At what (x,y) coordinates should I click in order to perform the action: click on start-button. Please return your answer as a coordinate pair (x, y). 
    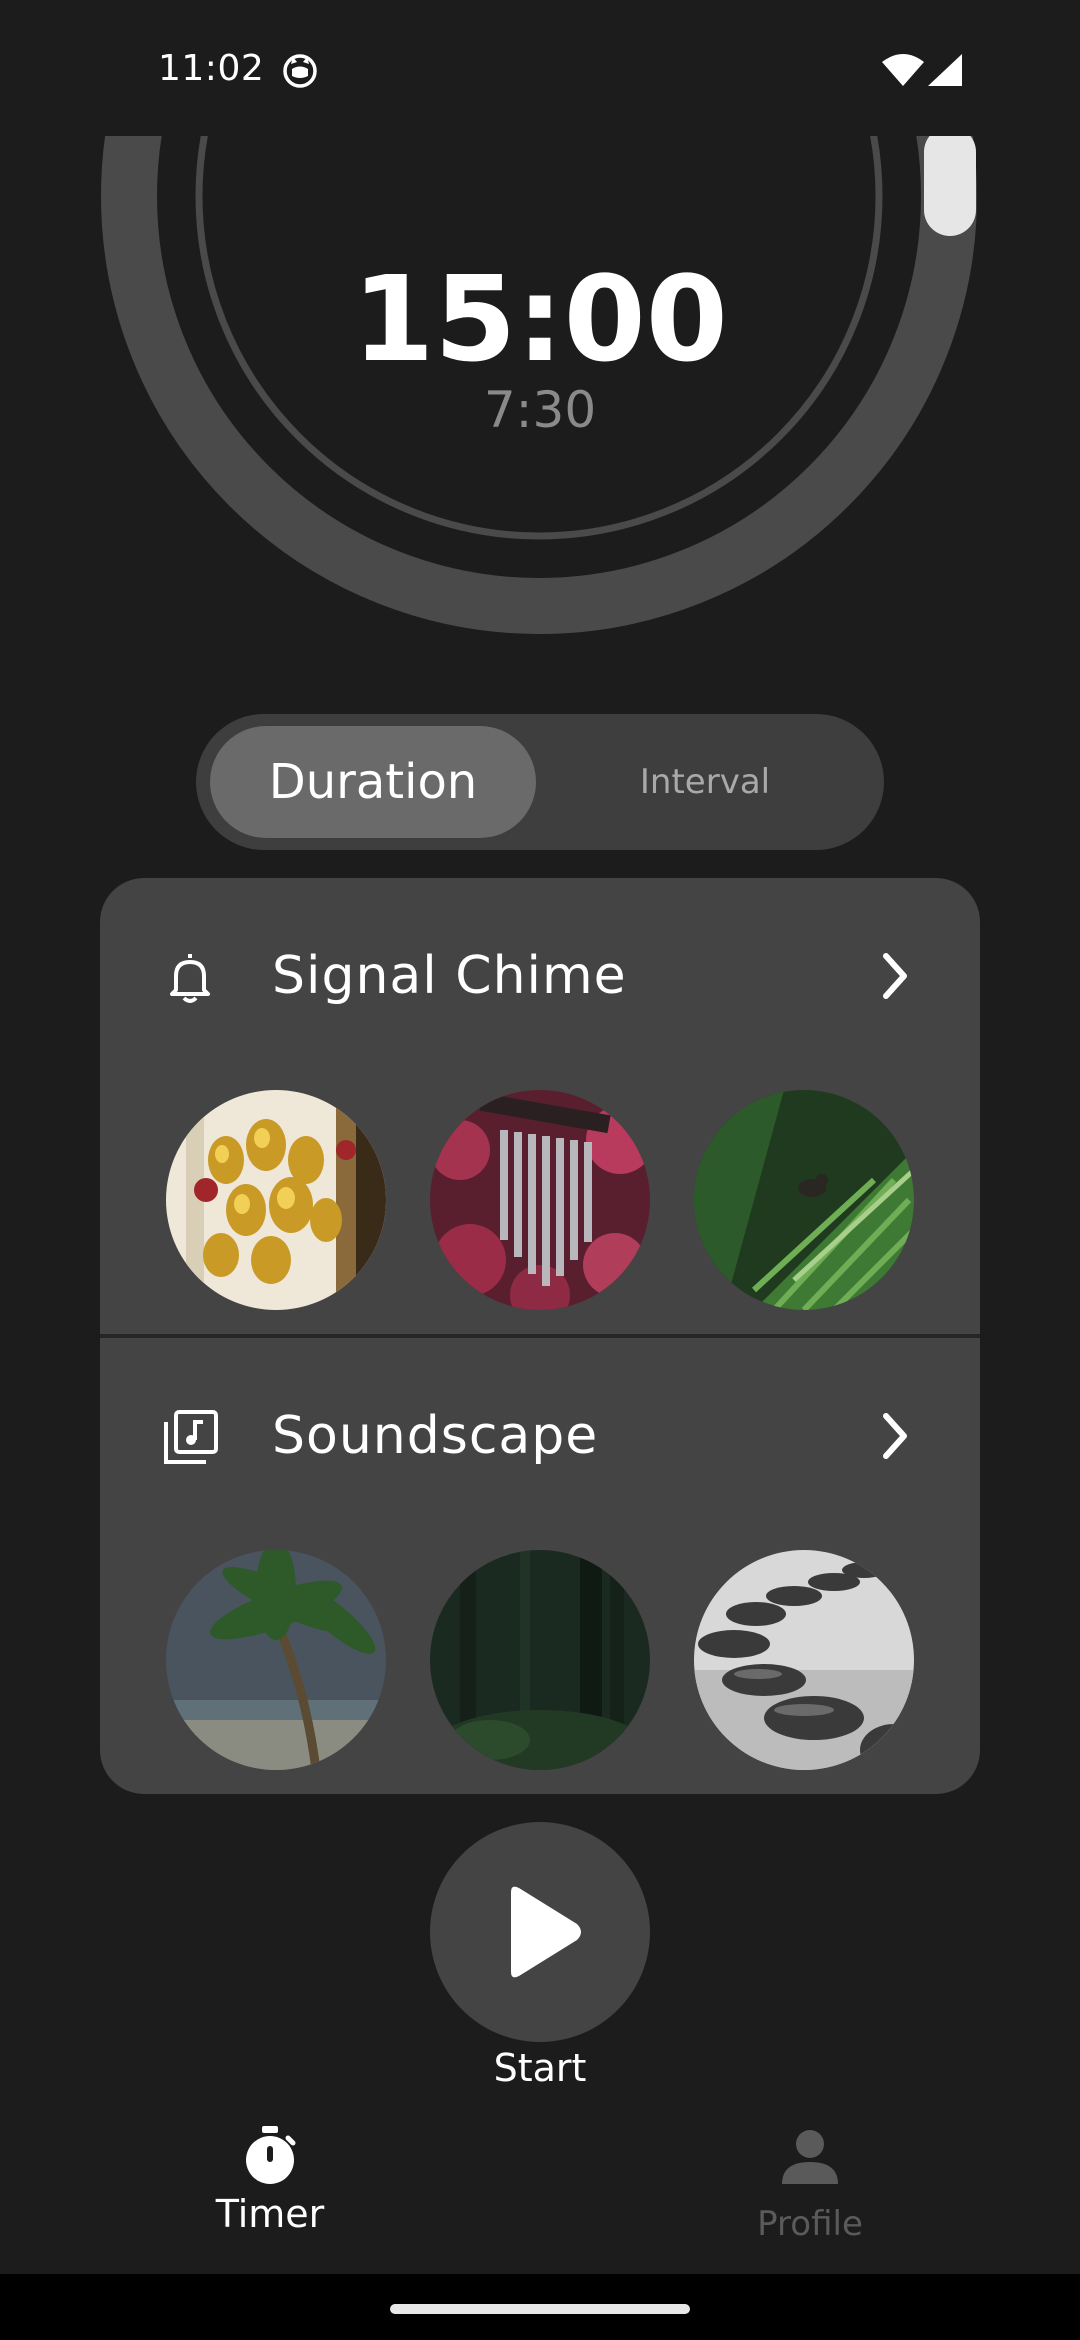
    Looking at the image, I should click on (540, 1932).